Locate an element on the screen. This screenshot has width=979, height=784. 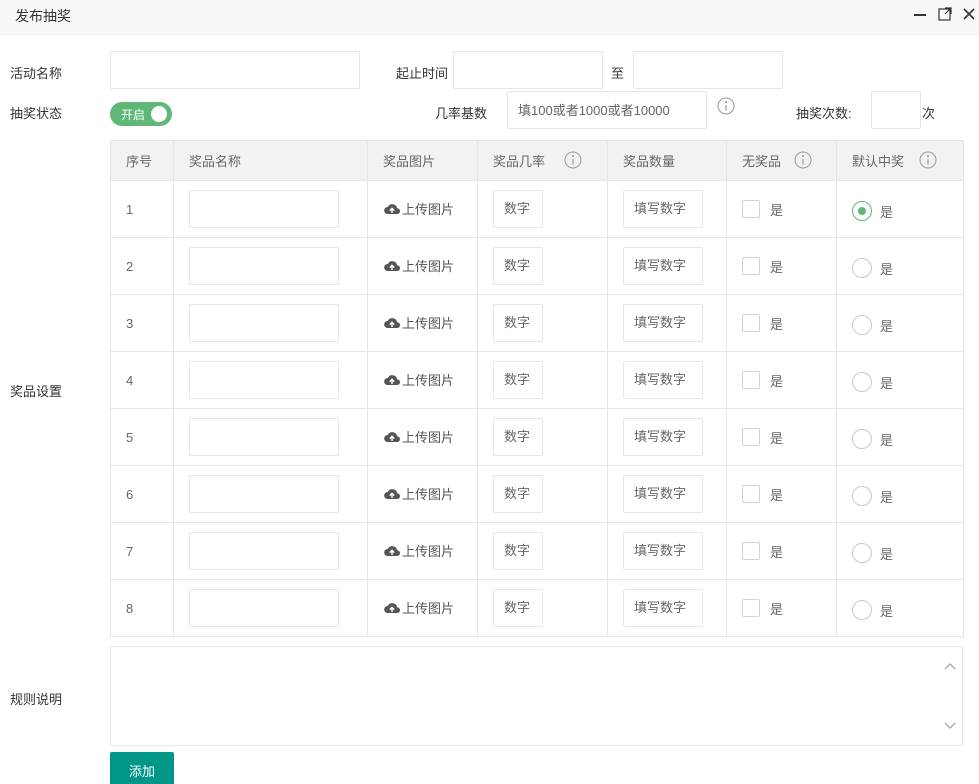
row-index: 3 is located at coordinates (142, 323).